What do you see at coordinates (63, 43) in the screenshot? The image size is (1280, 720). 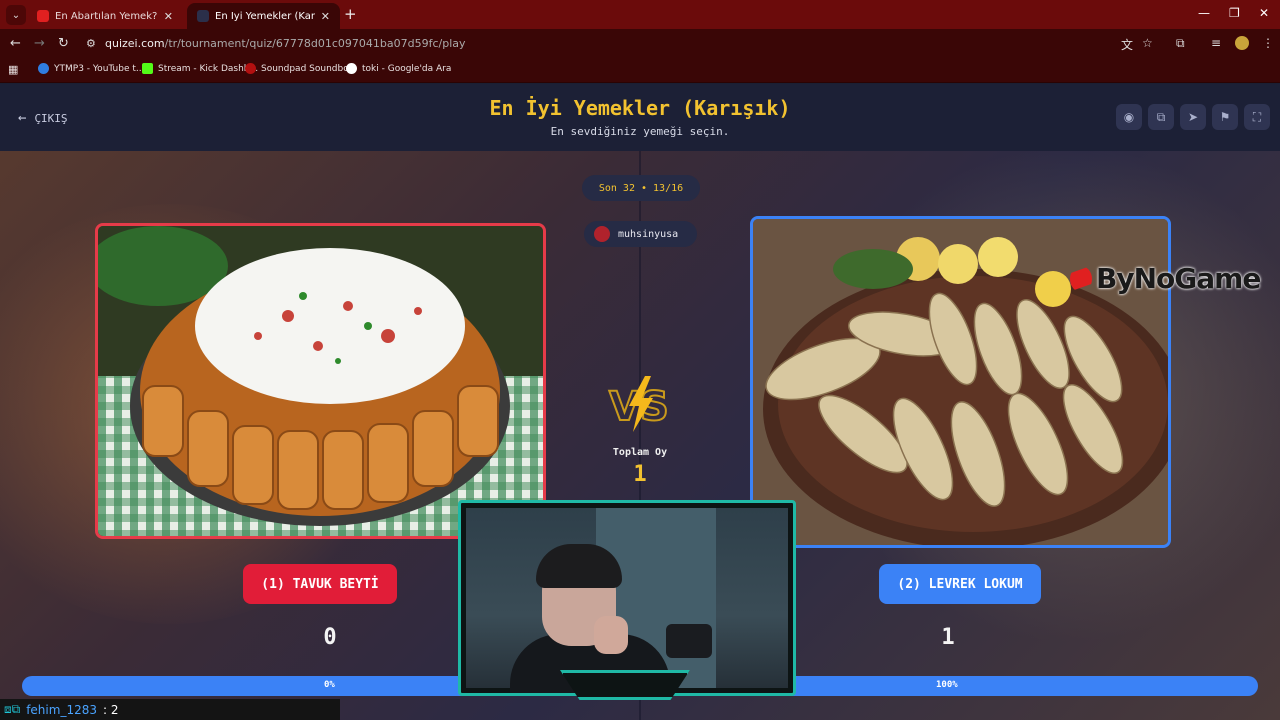 I see `reload-icon: ↻` at bounding box center [63, 43].